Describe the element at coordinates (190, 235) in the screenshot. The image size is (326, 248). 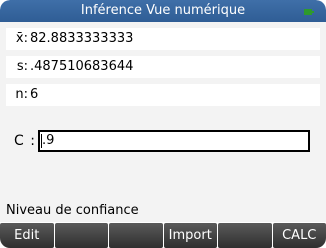
I see `softkey-import: Import` at that location.